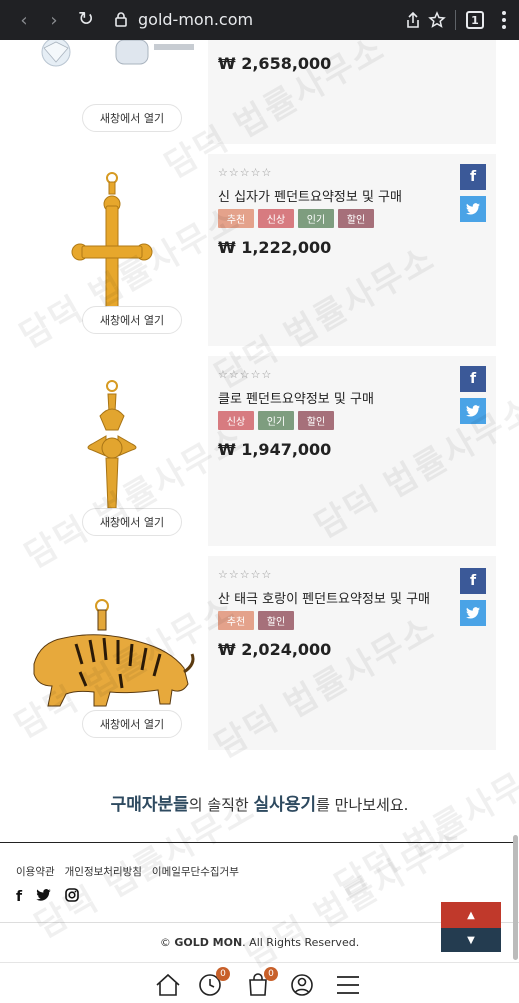  I want to click on bookmark-star-icon, so click(437, 20).